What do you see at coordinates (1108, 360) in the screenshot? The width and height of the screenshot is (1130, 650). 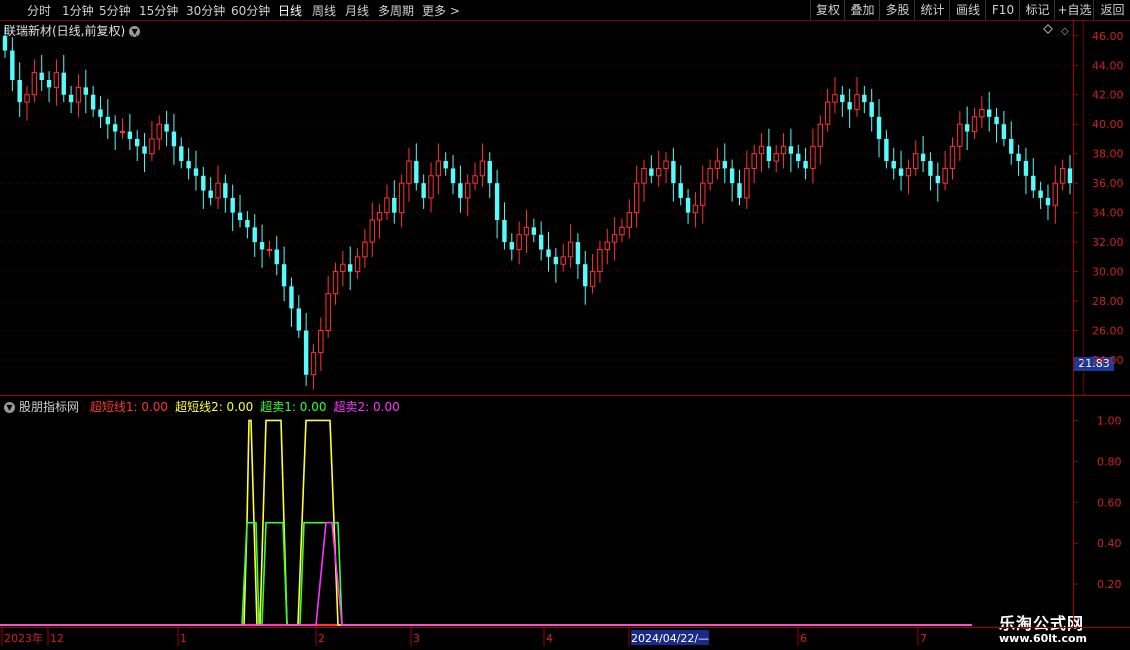 I see `price-tick-label-0: 24.00` at bounding box center [1108, 360].